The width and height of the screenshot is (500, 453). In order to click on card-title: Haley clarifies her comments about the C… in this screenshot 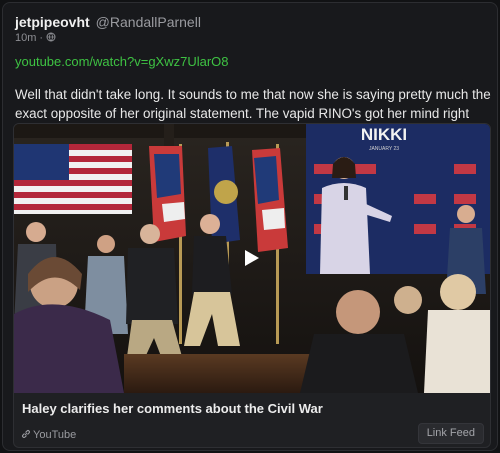, I will do `click(172, 409)`.